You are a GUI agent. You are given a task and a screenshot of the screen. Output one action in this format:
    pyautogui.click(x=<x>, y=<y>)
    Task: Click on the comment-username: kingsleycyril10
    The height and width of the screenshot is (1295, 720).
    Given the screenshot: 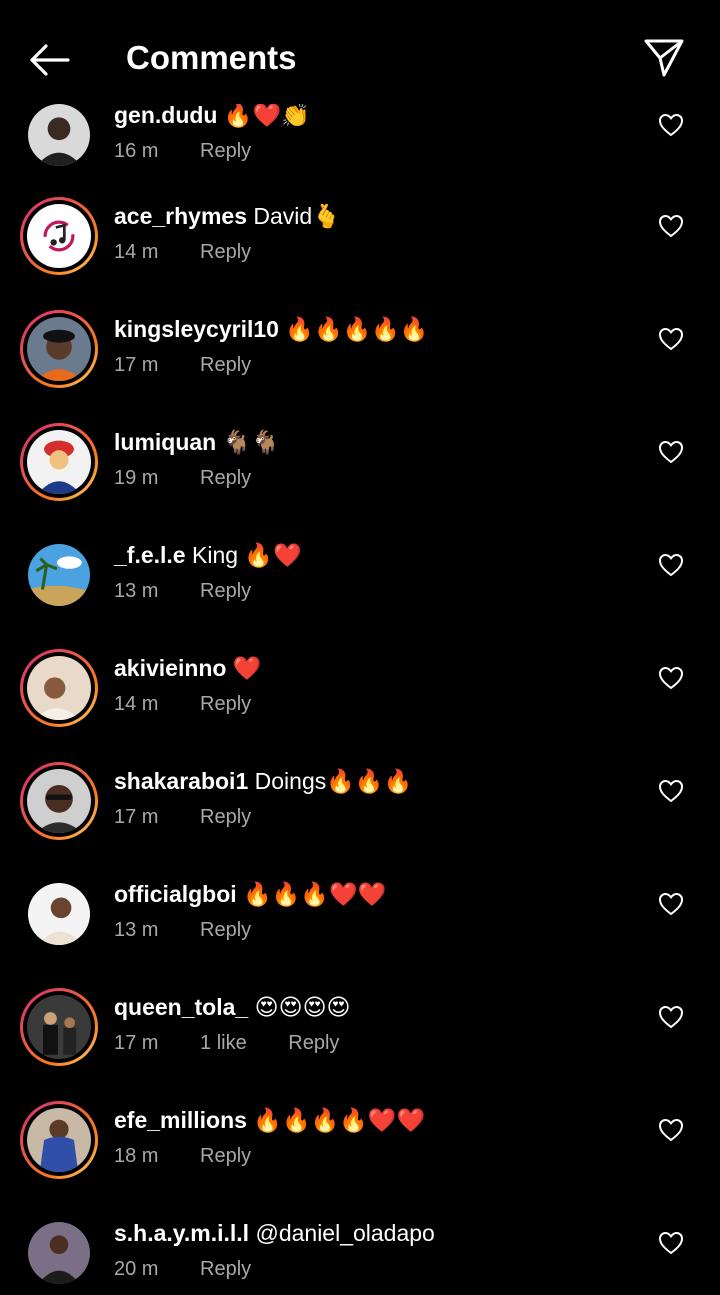 What is the action you would take?
    pyautogui.click(x=196, y=329)
    